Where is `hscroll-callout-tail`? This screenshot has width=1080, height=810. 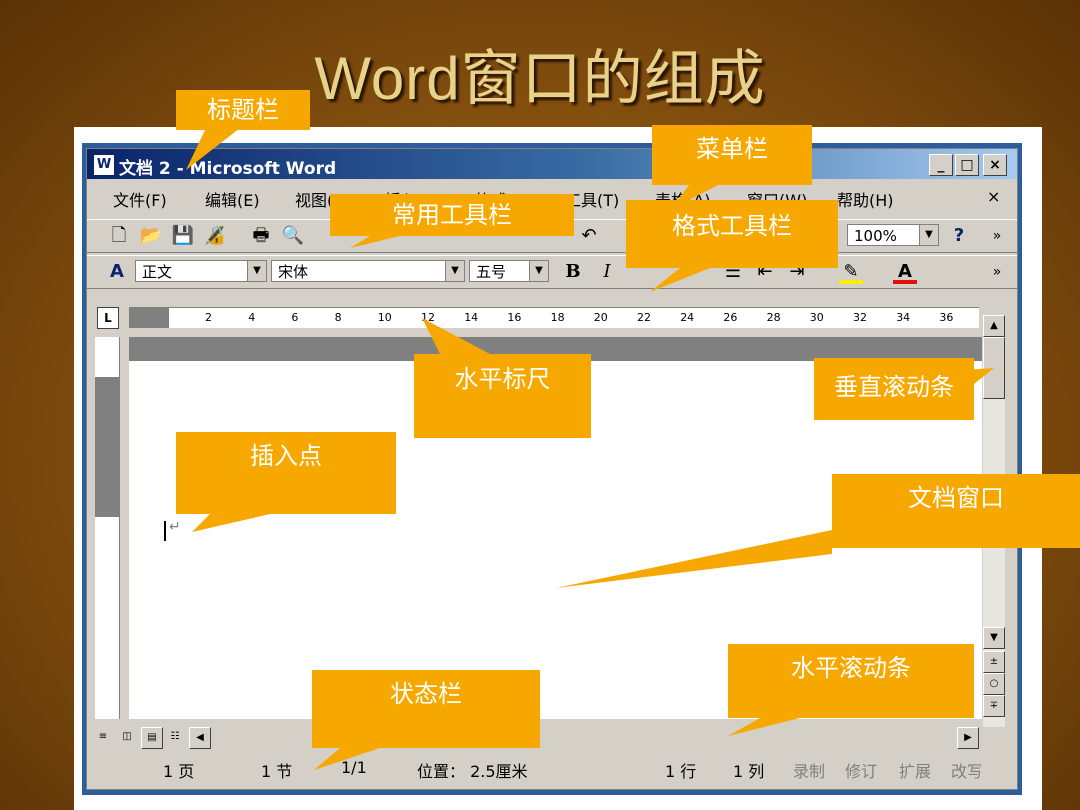 hscroll-callout-tail is located at coordinates (764, 727).